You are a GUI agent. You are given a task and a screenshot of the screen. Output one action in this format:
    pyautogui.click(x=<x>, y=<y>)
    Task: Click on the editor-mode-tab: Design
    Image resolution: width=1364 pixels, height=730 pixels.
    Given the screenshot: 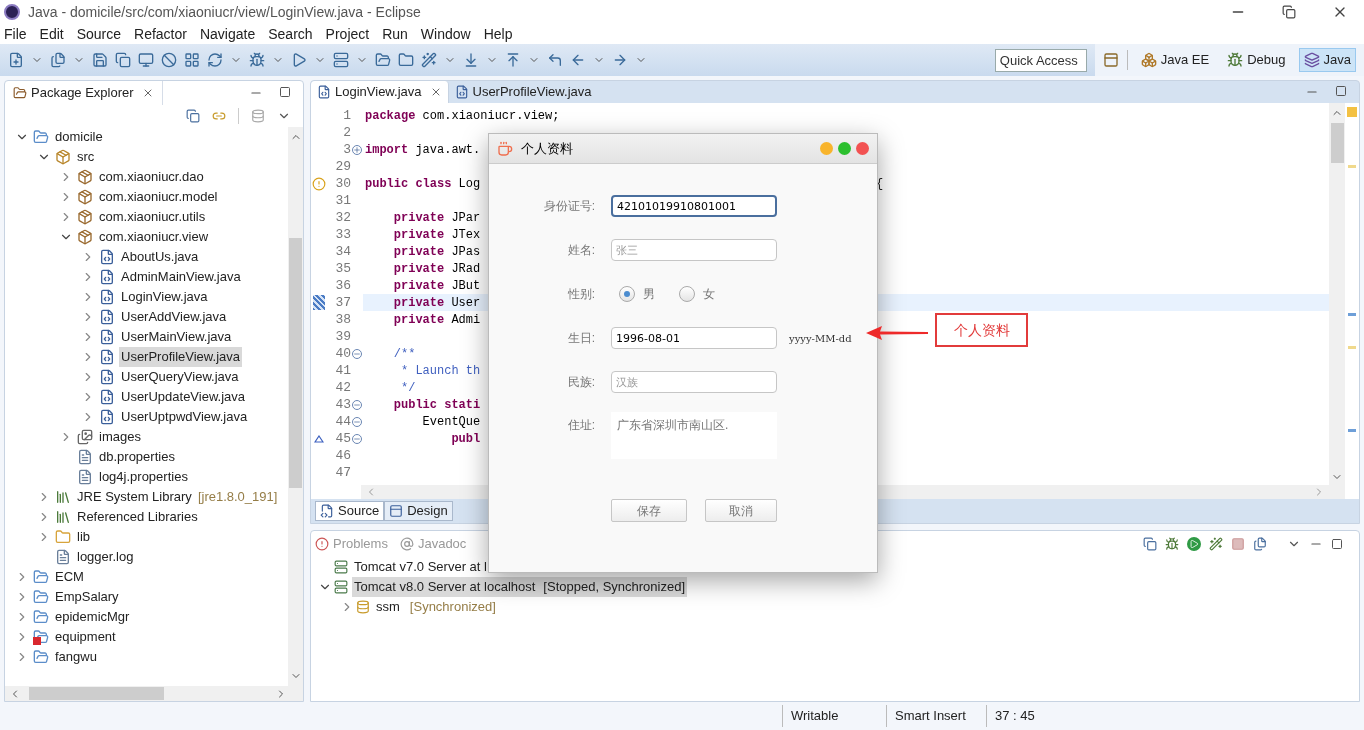 What is the action you would take?
    pyautogui.click(x=418, y=511)
    